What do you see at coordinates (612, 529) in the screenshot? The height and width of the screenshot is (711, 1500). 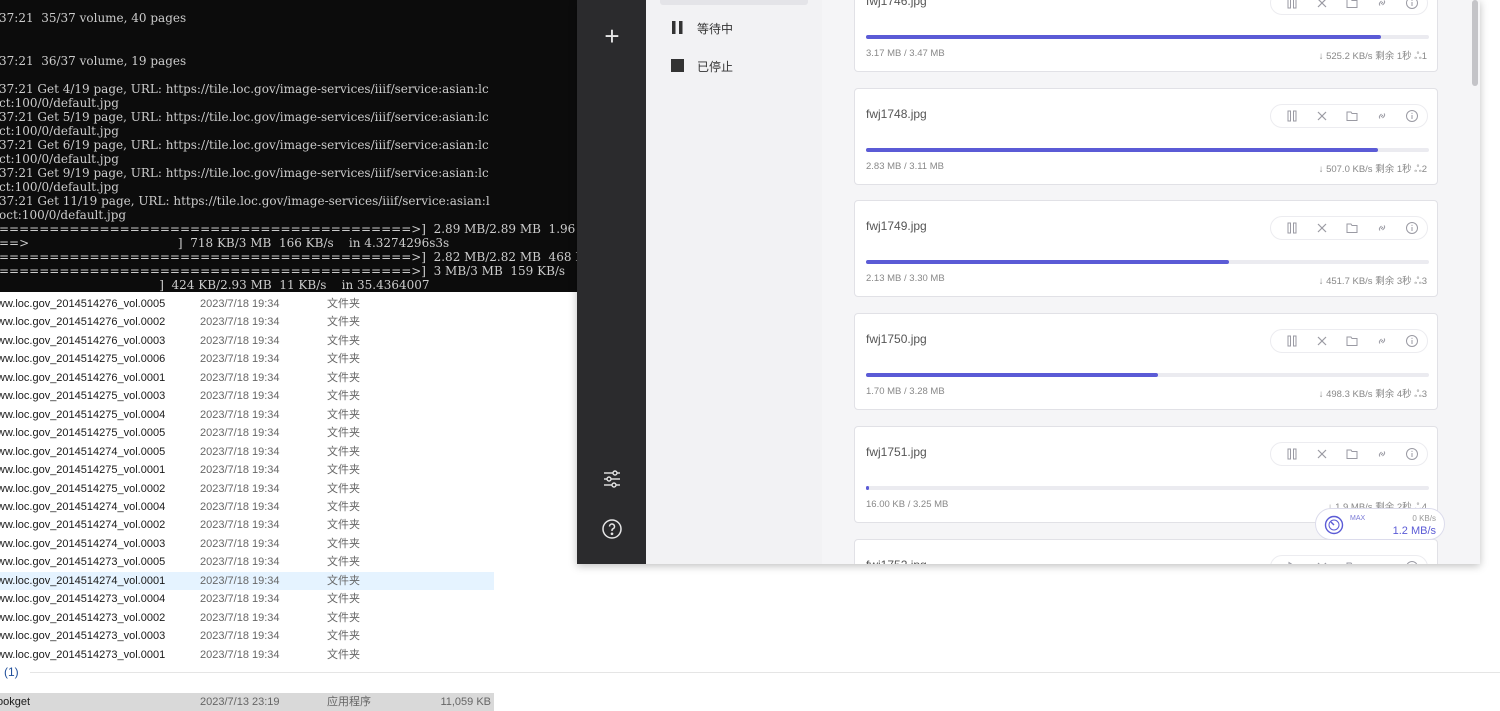 I see `help-icon` at bounding box center [612, 529].